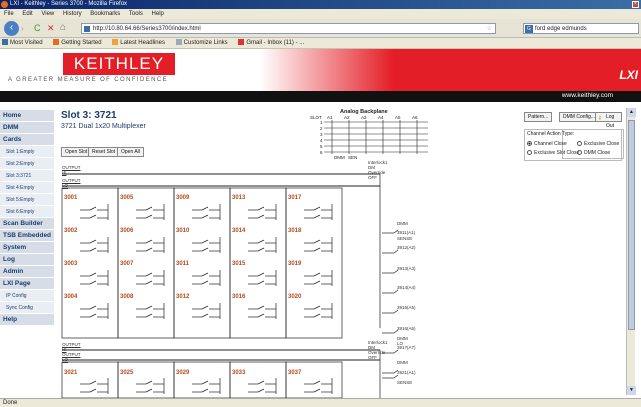 This screenshot has height=407, width=641. Describe the element at coordinates (294, 373) in the screenshot. I see `channel-3037: 3037` at that location.